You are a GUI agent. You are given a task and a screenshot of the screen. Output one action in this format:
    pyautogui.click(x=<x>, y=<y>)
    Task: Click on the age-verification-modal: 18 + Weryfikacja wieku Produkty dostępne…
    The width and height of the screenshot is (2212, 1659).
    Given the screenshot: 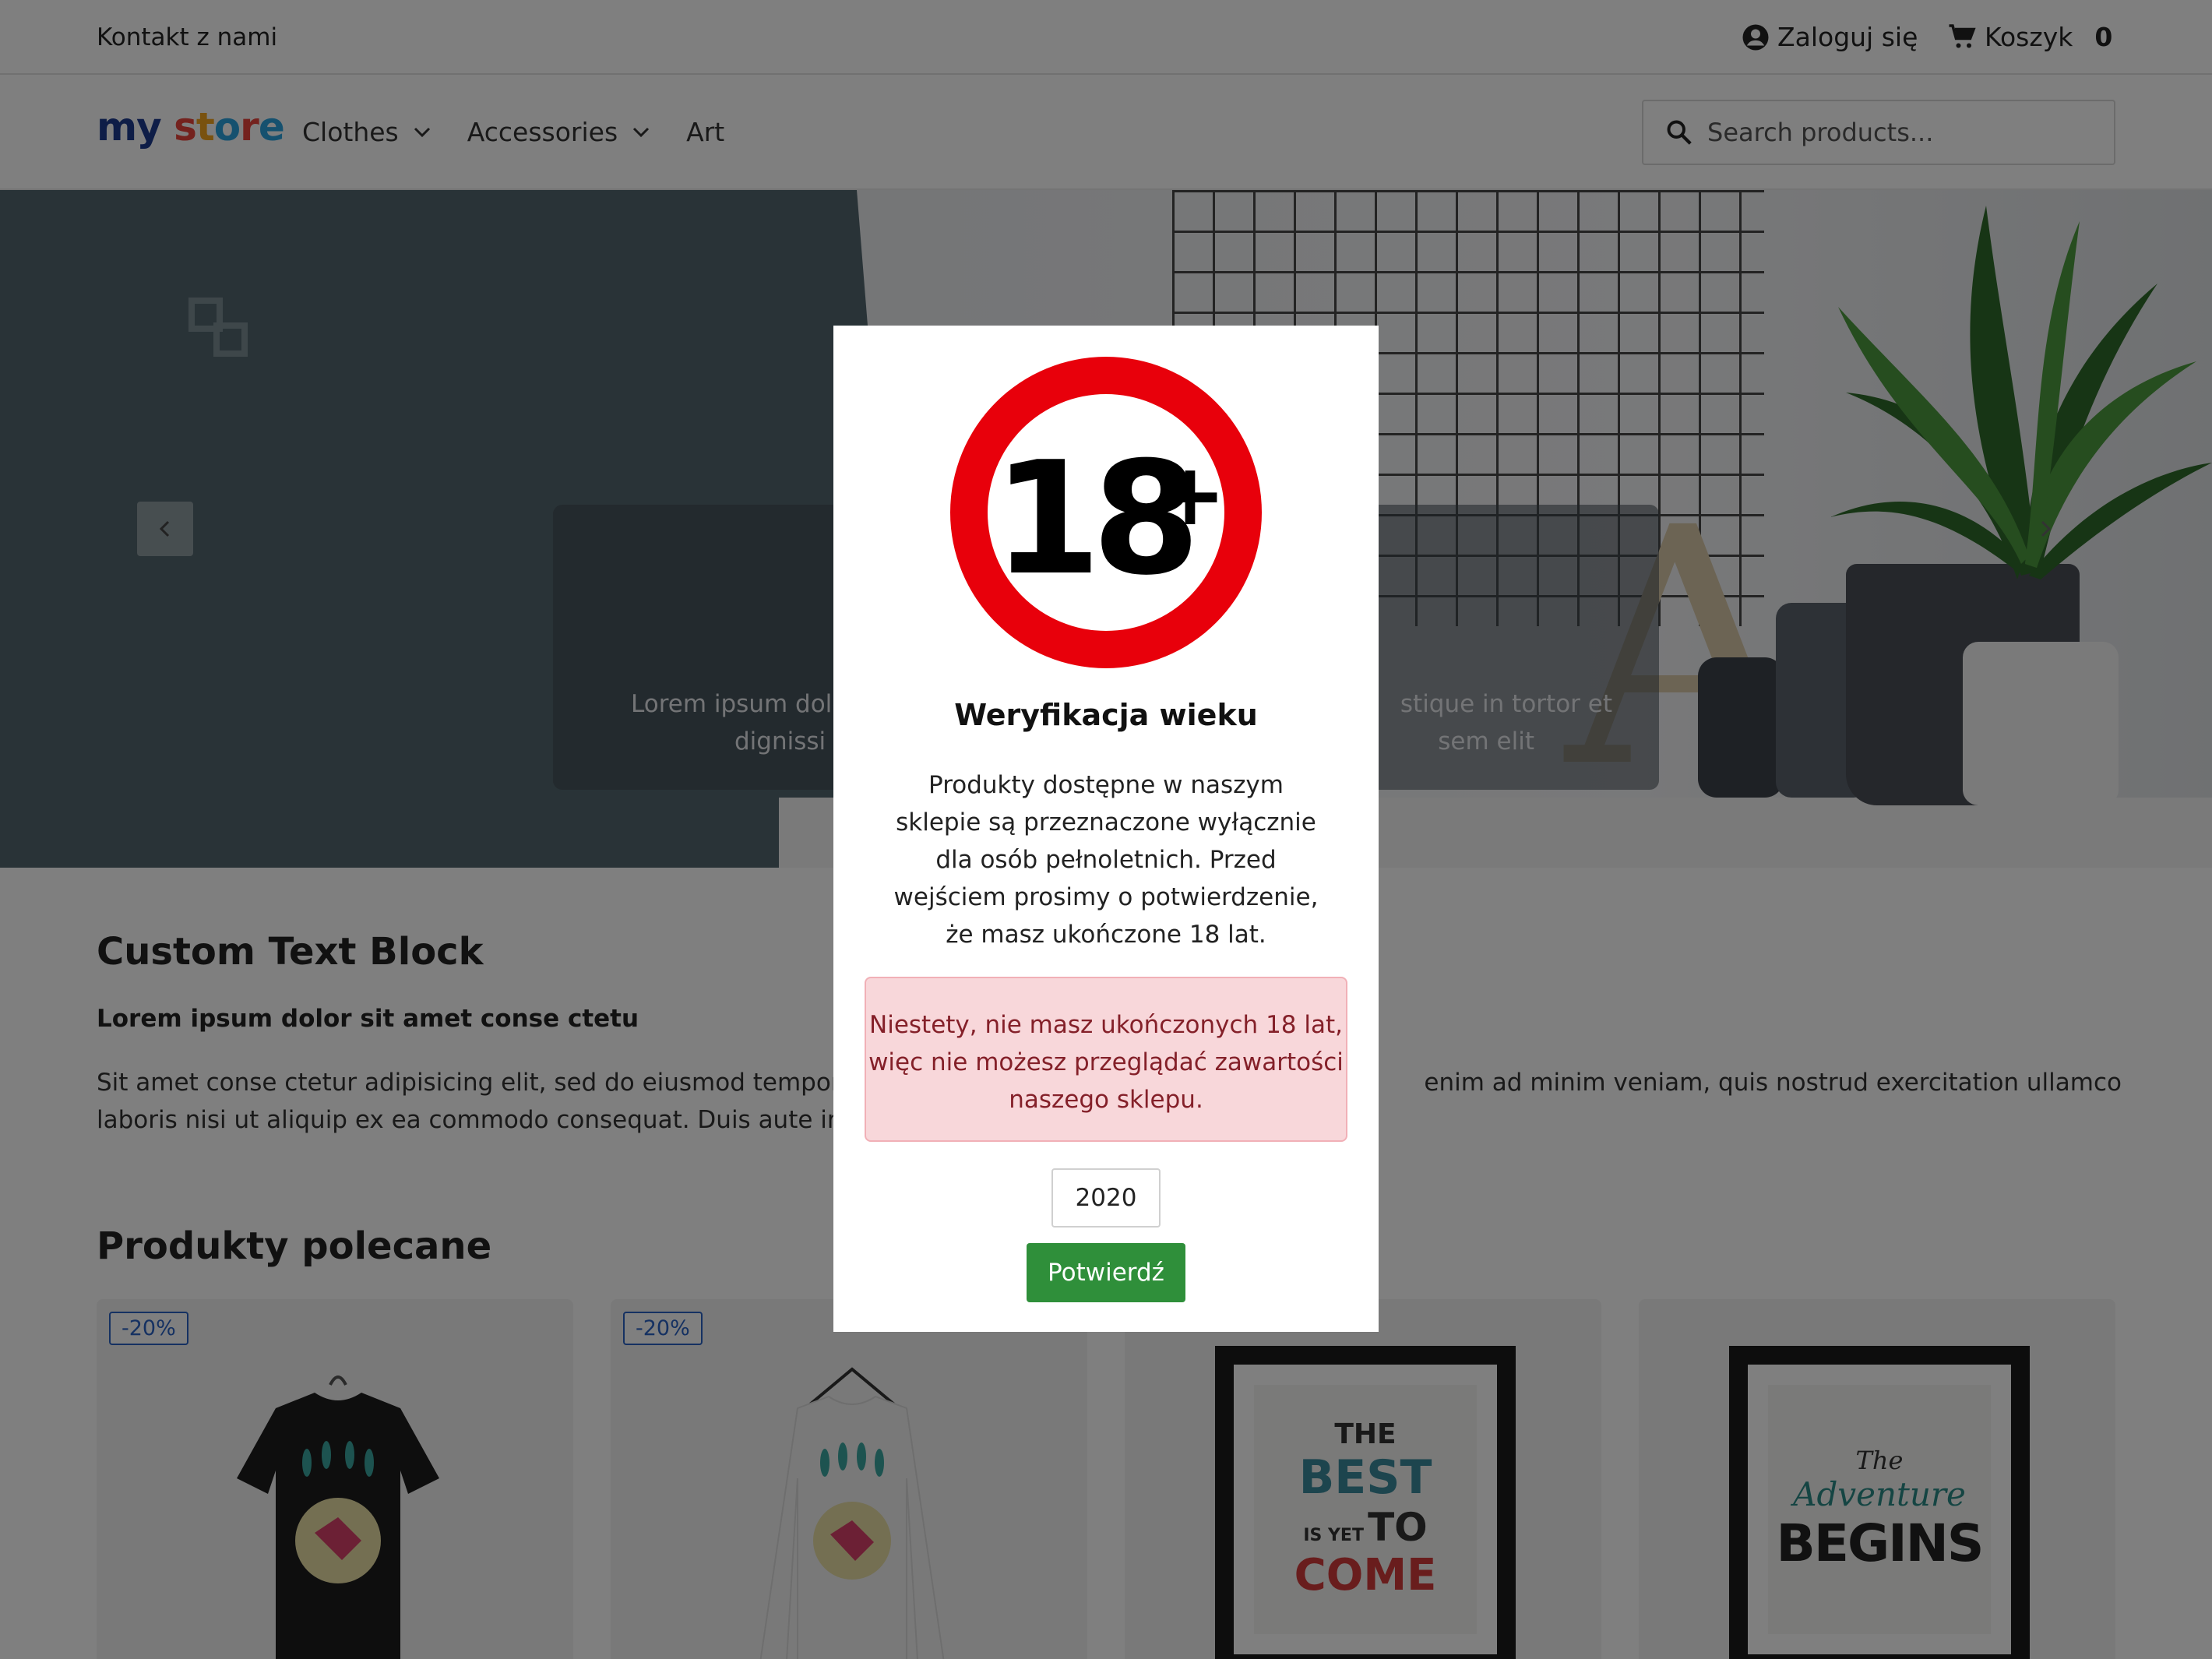 What is the action you would take?
    pyautogui.click(x=1106, y=829)
    